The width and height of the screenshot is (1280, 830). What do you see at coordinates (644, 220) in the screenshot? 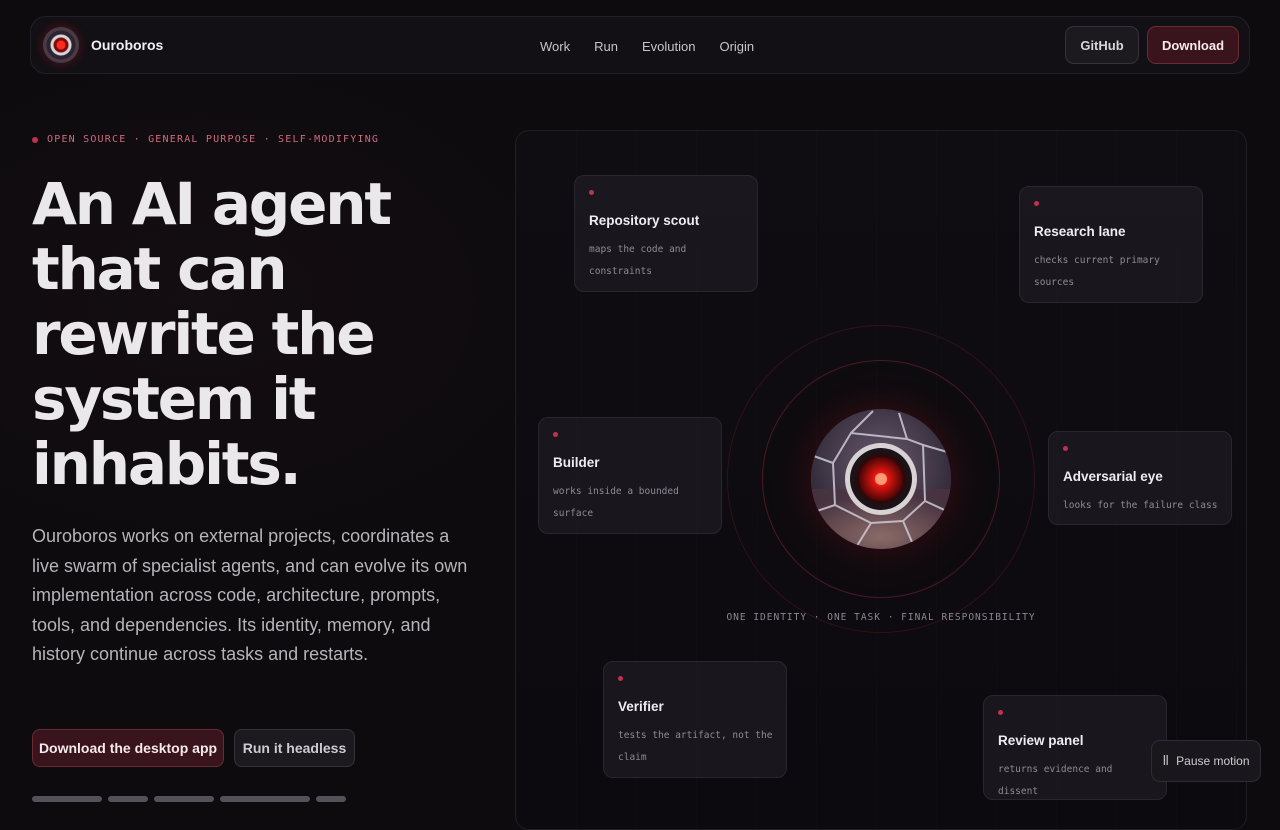
I see `agent-card-title: Repository scout` at bounding box center [644, 220].